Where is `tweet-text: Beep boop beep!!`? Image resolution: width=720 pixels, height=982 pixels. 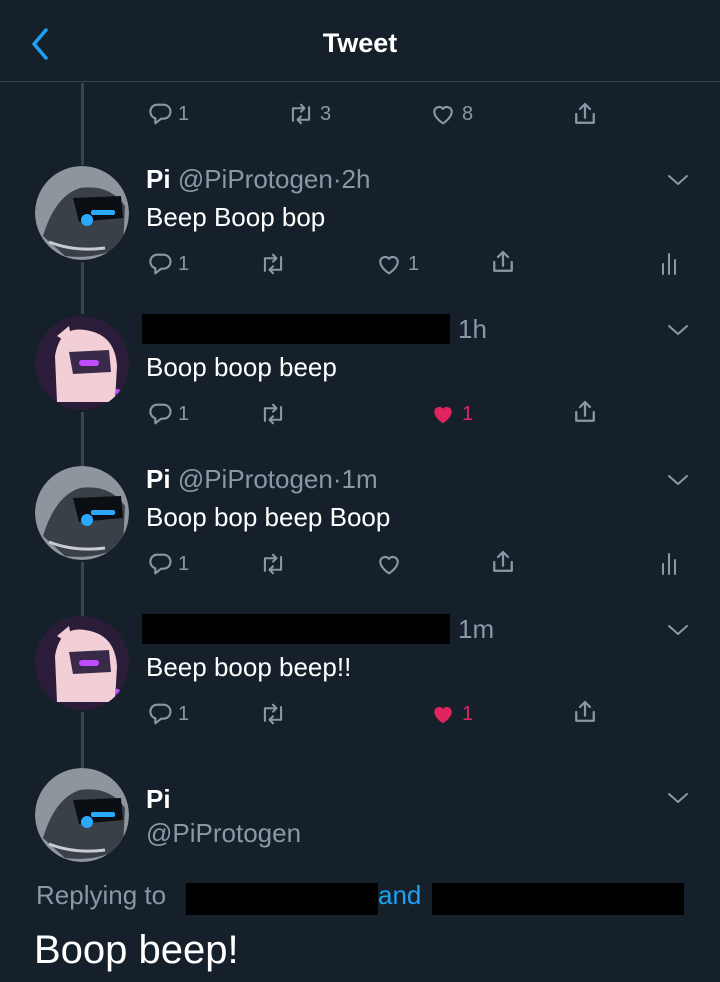 tweet-text: Beep boop beep!! is located at coordinates (249, 667).